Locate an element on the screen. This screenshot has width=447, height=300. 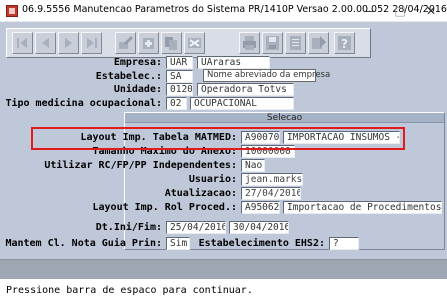
last-record-button is located at coordinates (91, 43).